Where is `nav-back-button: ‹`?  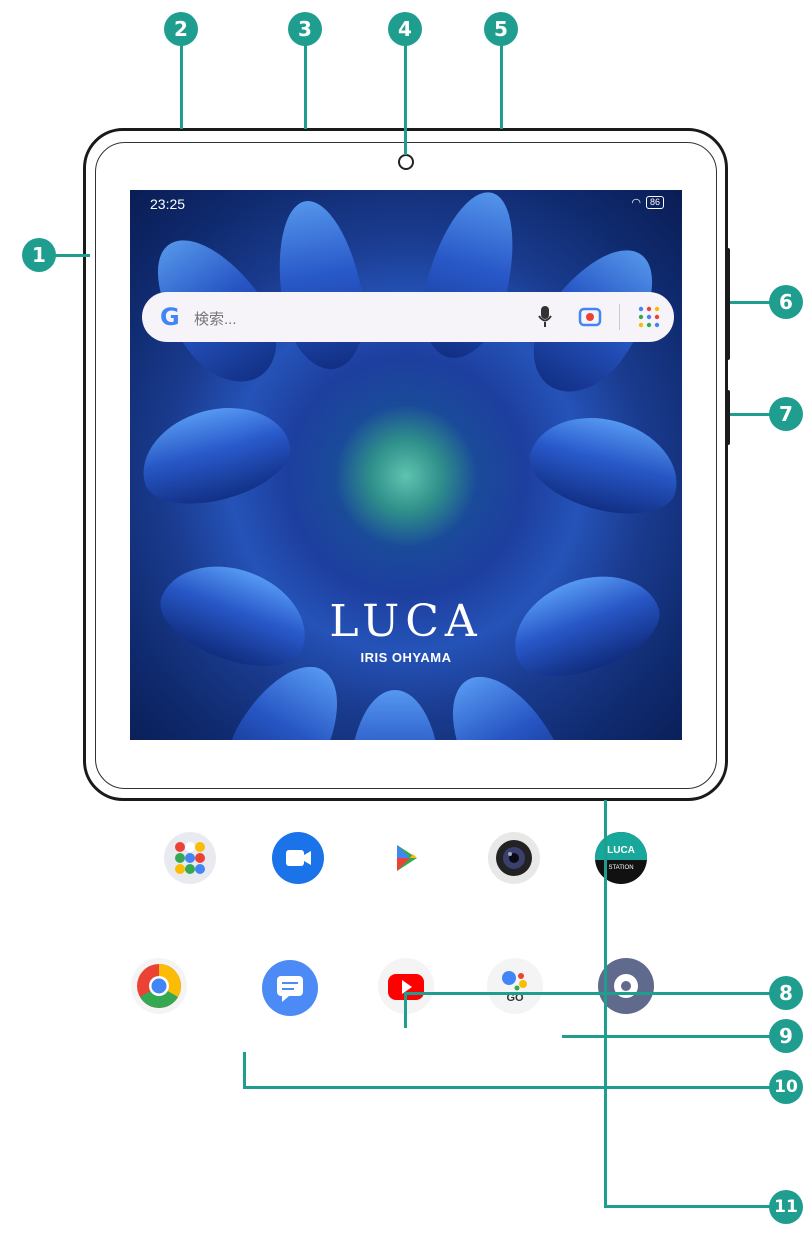 nav-back-button: ‹ is located at coordinates (243, 1037).